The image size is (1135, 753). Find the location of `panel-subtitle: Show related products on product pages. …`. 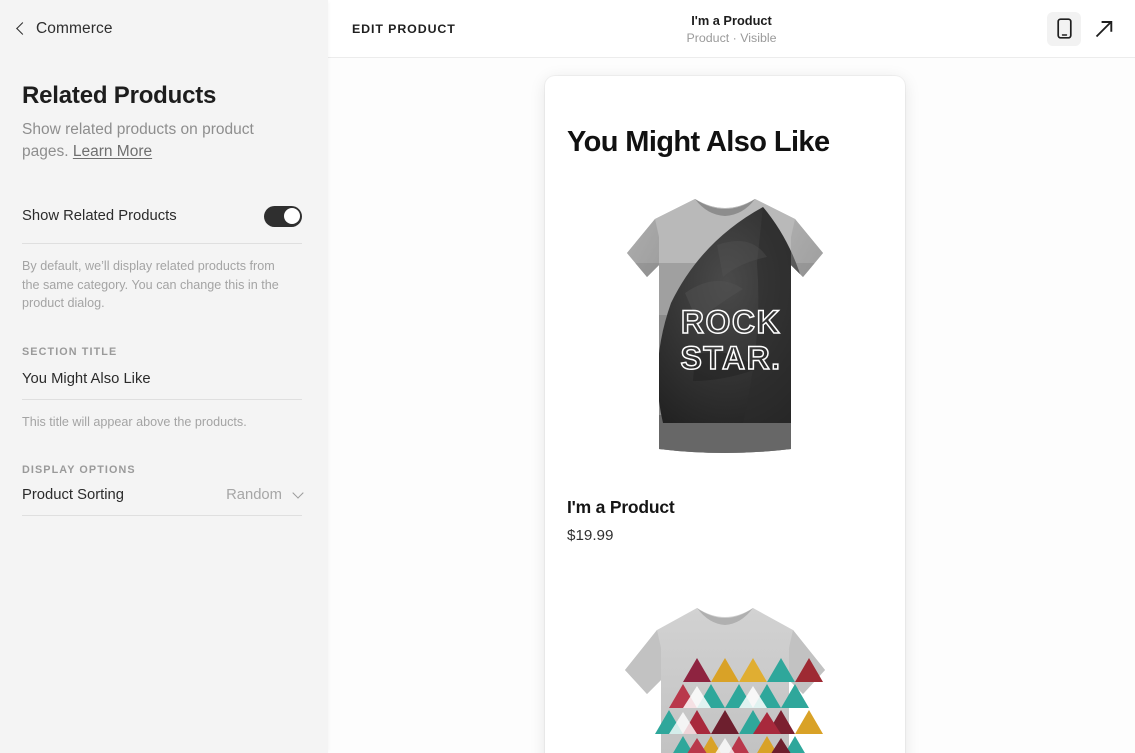

panel-subtitle: Show related products on product pages. … is located at coordinates (158, 141).